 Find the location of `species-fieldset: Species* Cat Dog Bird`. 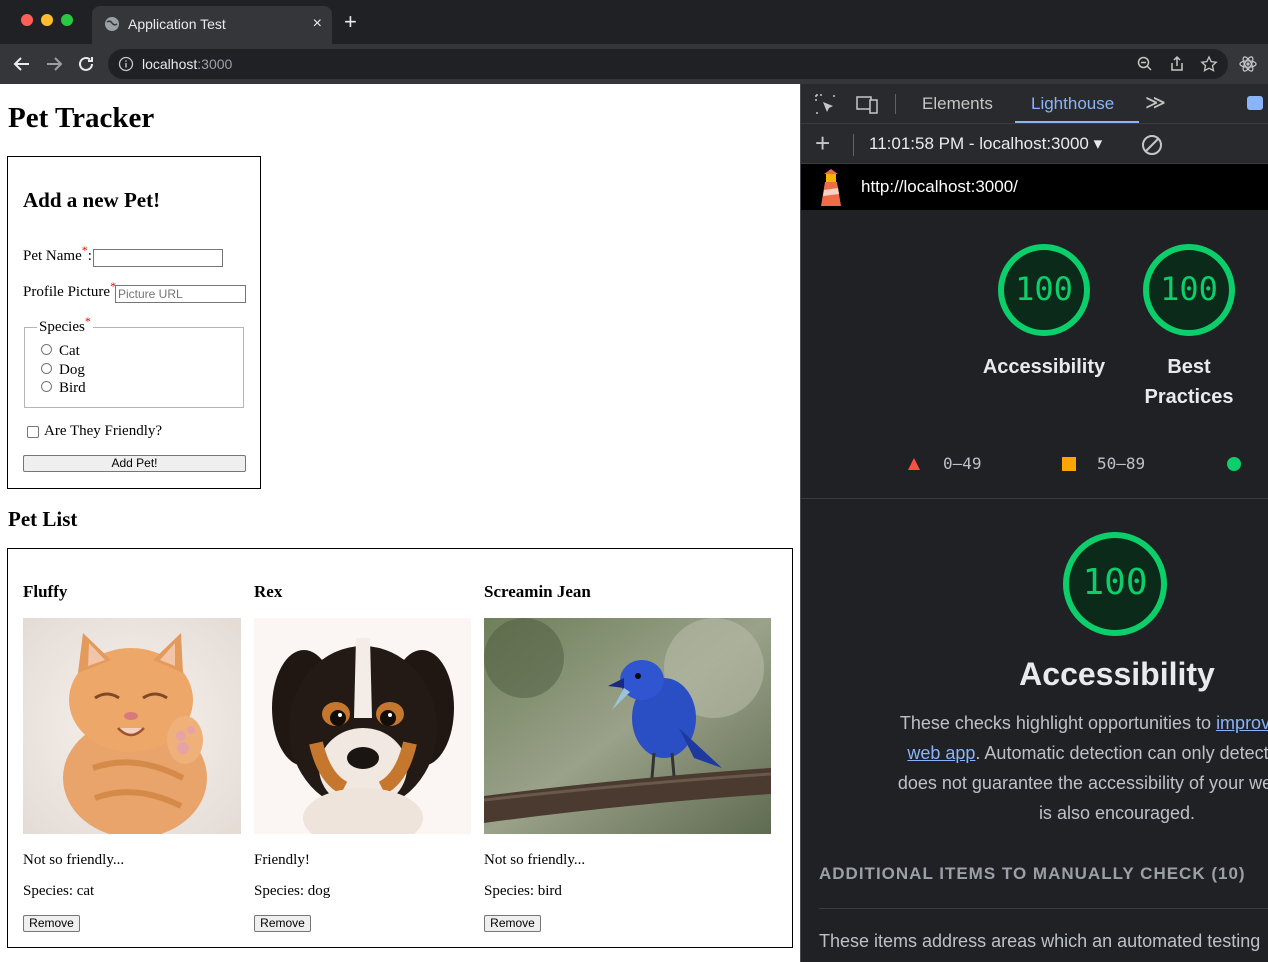

species-fieldset: Species* Cat Dog Bird is located at coordinates (134, 361).